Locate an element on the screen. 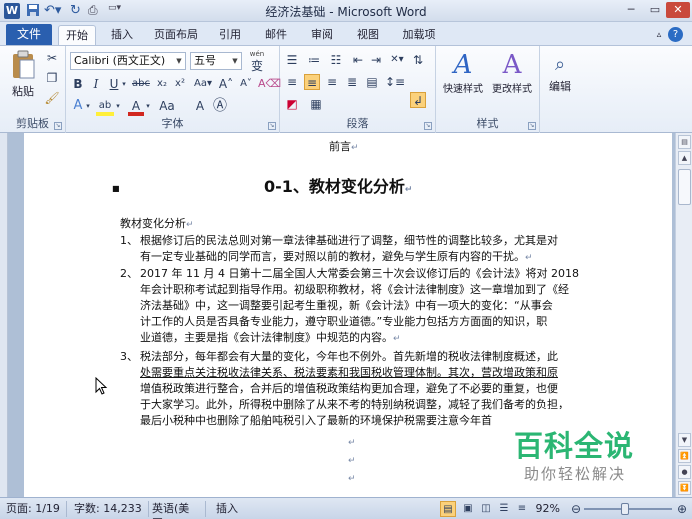 The width and height of the screenshot is (692, 519). align-center-icon: ≡ is located at coordinates (312, 82).